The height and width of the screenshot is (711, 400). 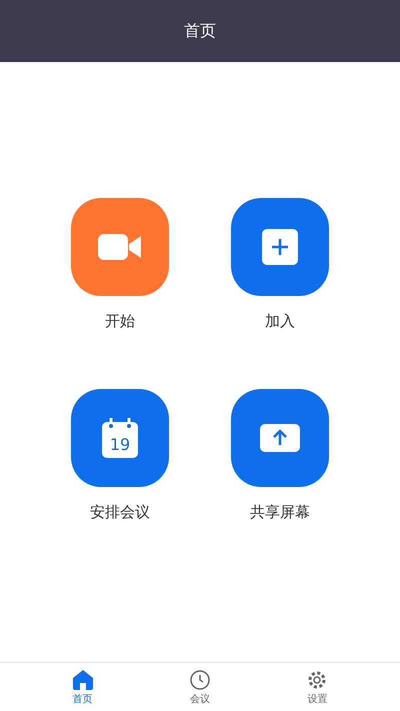 What do you see at coordinates (280, 437) in the screenshot?
I see `share-button` at bounding box center [280, 437].